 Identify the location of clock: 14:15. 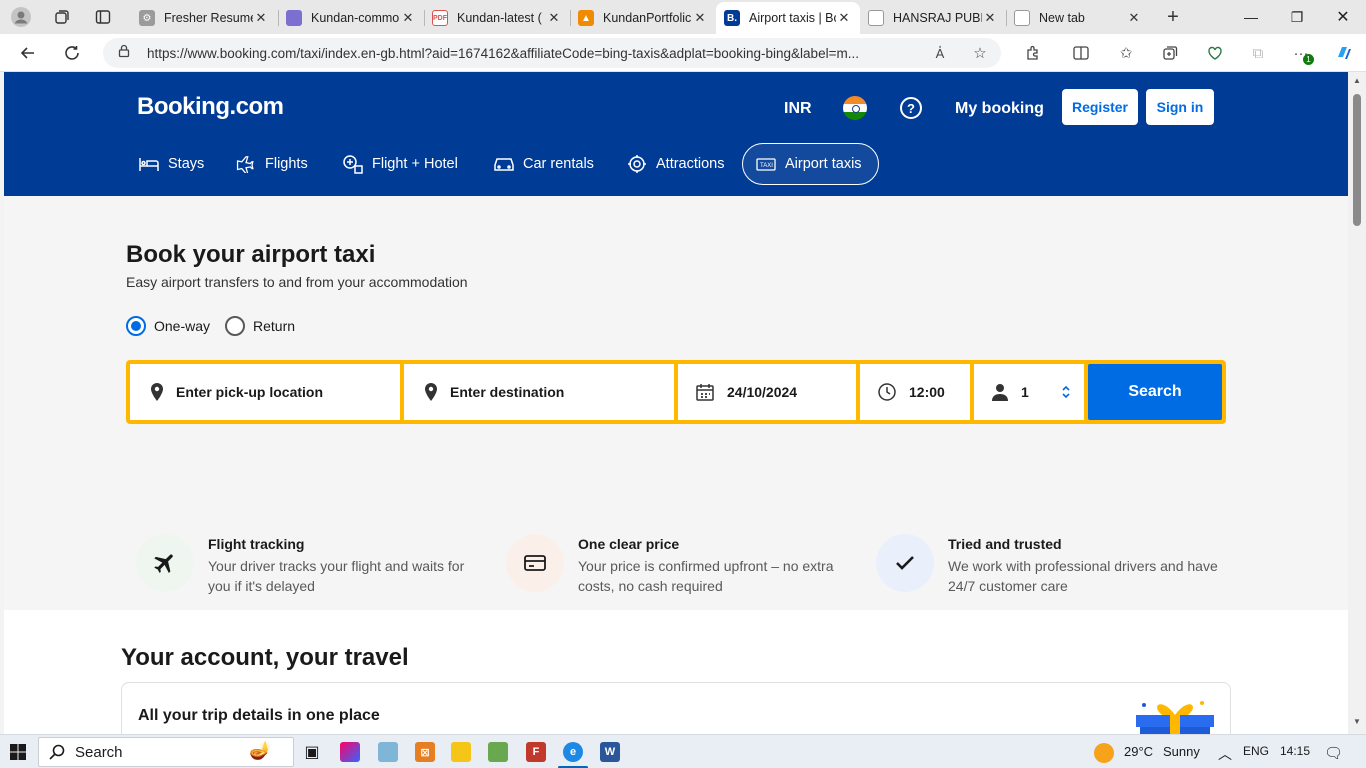
(1295, 751).